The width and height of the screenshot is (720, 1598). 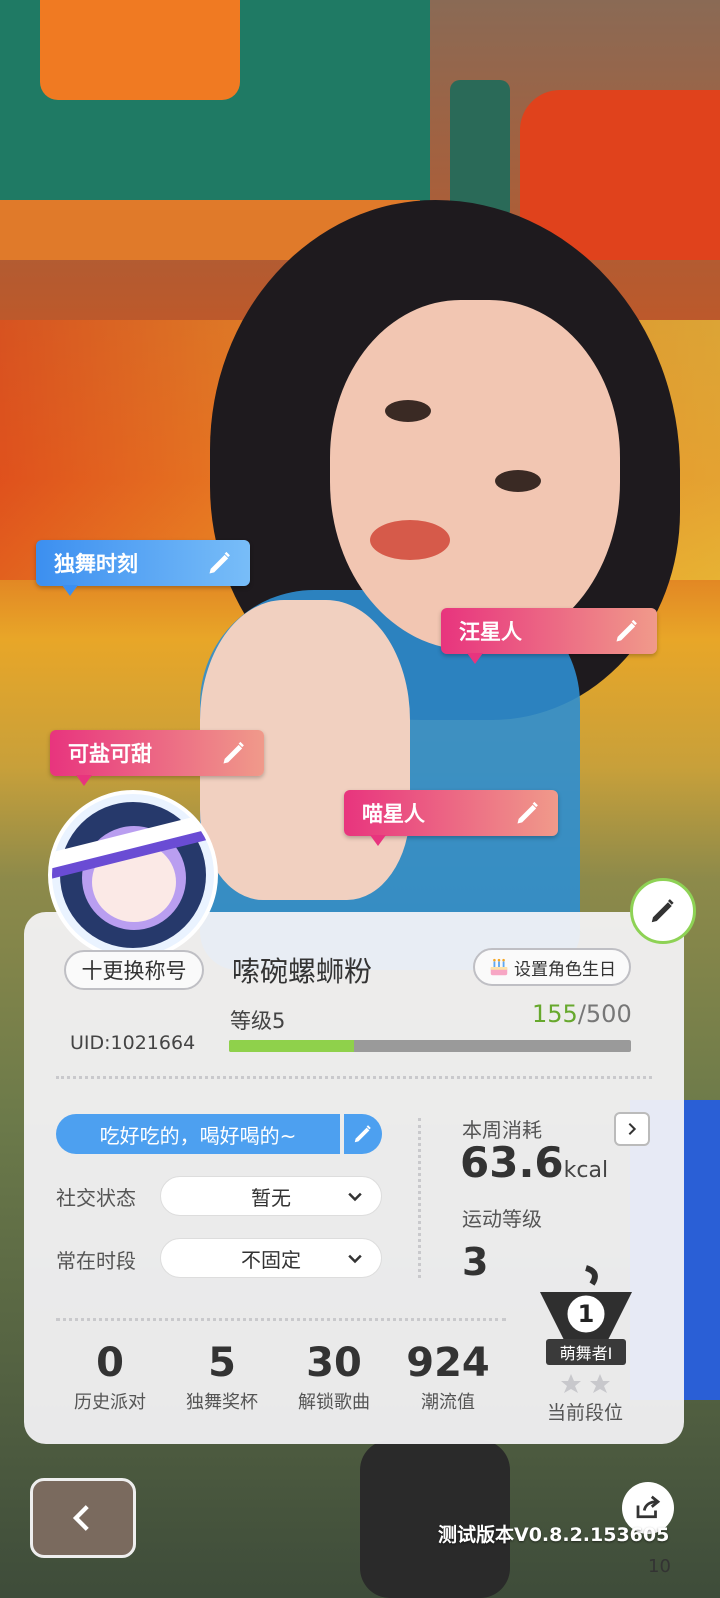 I want to click on stat-value: 30, so click(x=334, y=1363).